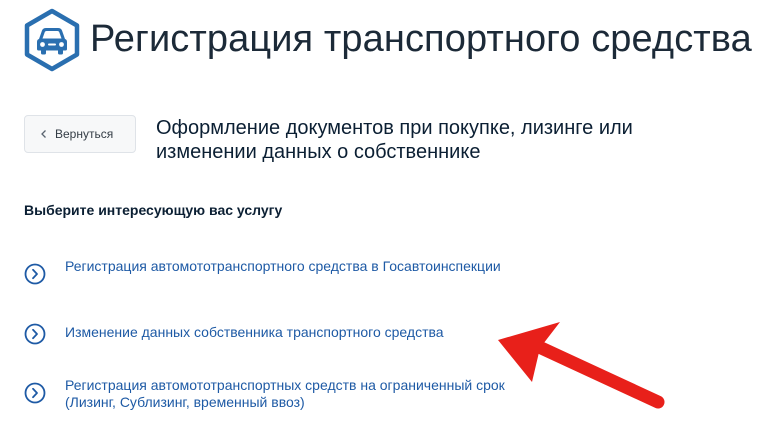 The image size is (764, 428). What do you see at coordinates (43, 134) in the screenshot?
I see `chevron-left-icon` at bounding box center [43, 134].